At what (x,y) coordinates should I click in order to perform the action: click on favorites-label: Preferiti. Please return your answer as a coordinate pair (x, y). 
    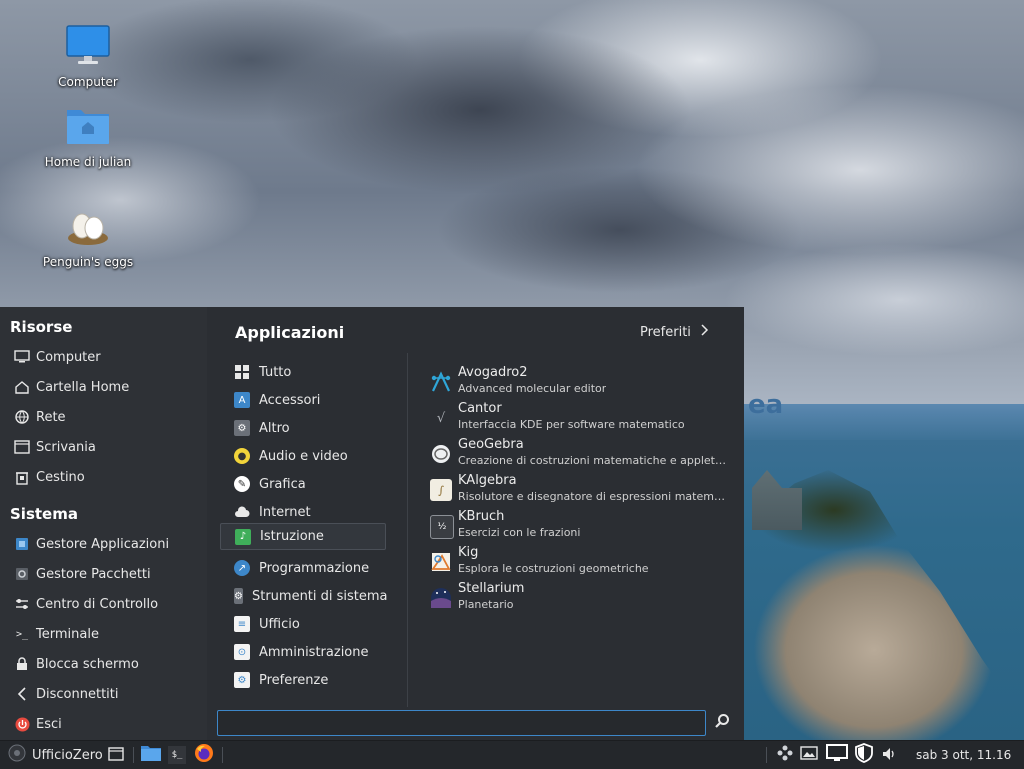
    Looking at the image, I should click on (665, 332).